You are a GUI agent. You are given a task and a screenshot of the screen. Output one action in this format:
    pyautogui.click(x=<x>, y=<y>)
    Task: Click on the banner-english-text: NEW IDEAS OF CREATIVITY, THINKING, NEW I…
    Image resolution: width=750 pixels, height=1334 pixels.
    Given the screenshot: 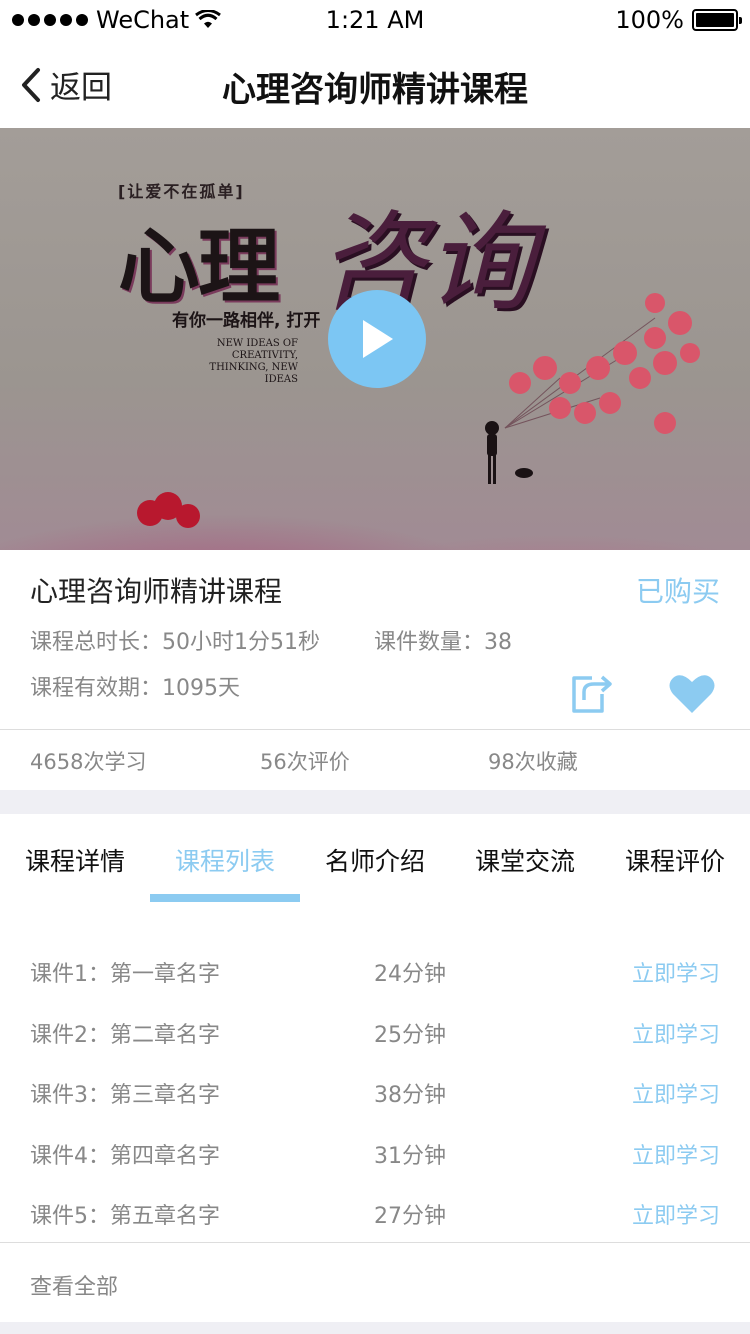 What is the action you would take?
    pyautogui.click(x=253, y=361)
    